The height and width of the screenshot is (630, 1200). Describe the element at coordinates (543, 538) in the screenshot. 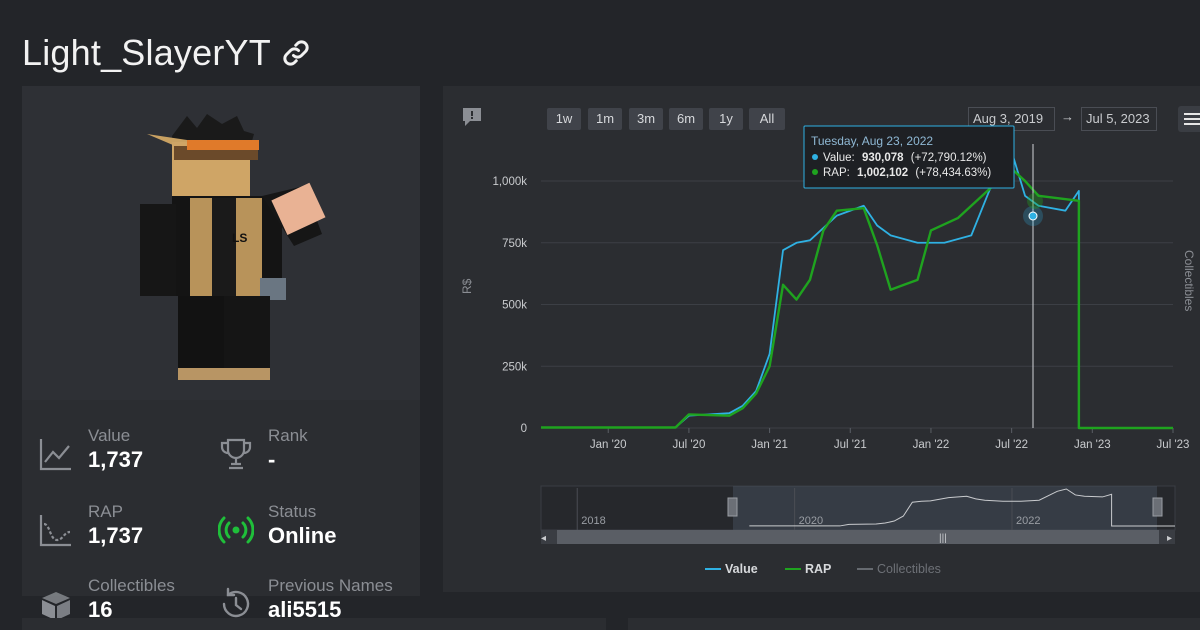

I see `scroll-left-icon: ◂` at that location.